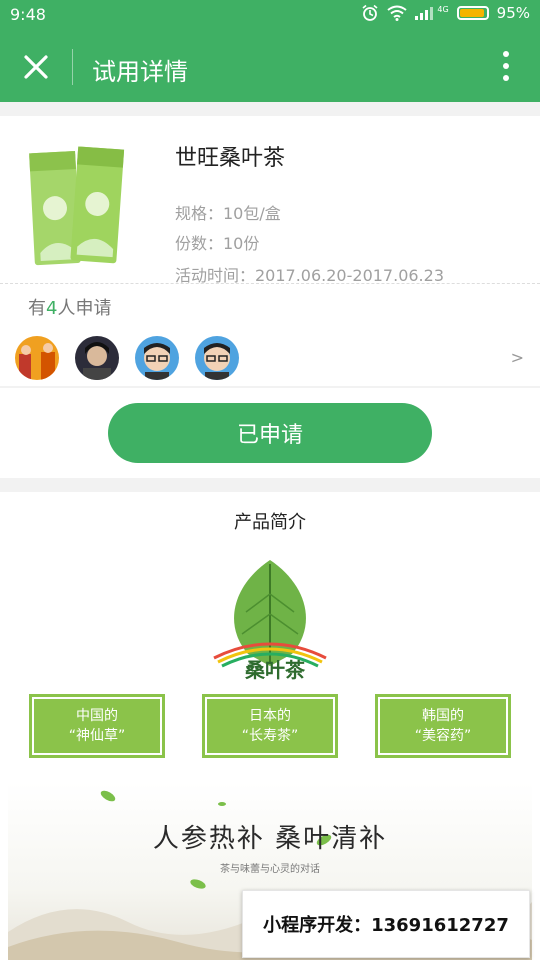 The image size is (540, 960). What do you see at coordinates (270, 16) in the screenshot?
I see `status-bar: 9:48 4G 95%` at bounding box center [270, 16].